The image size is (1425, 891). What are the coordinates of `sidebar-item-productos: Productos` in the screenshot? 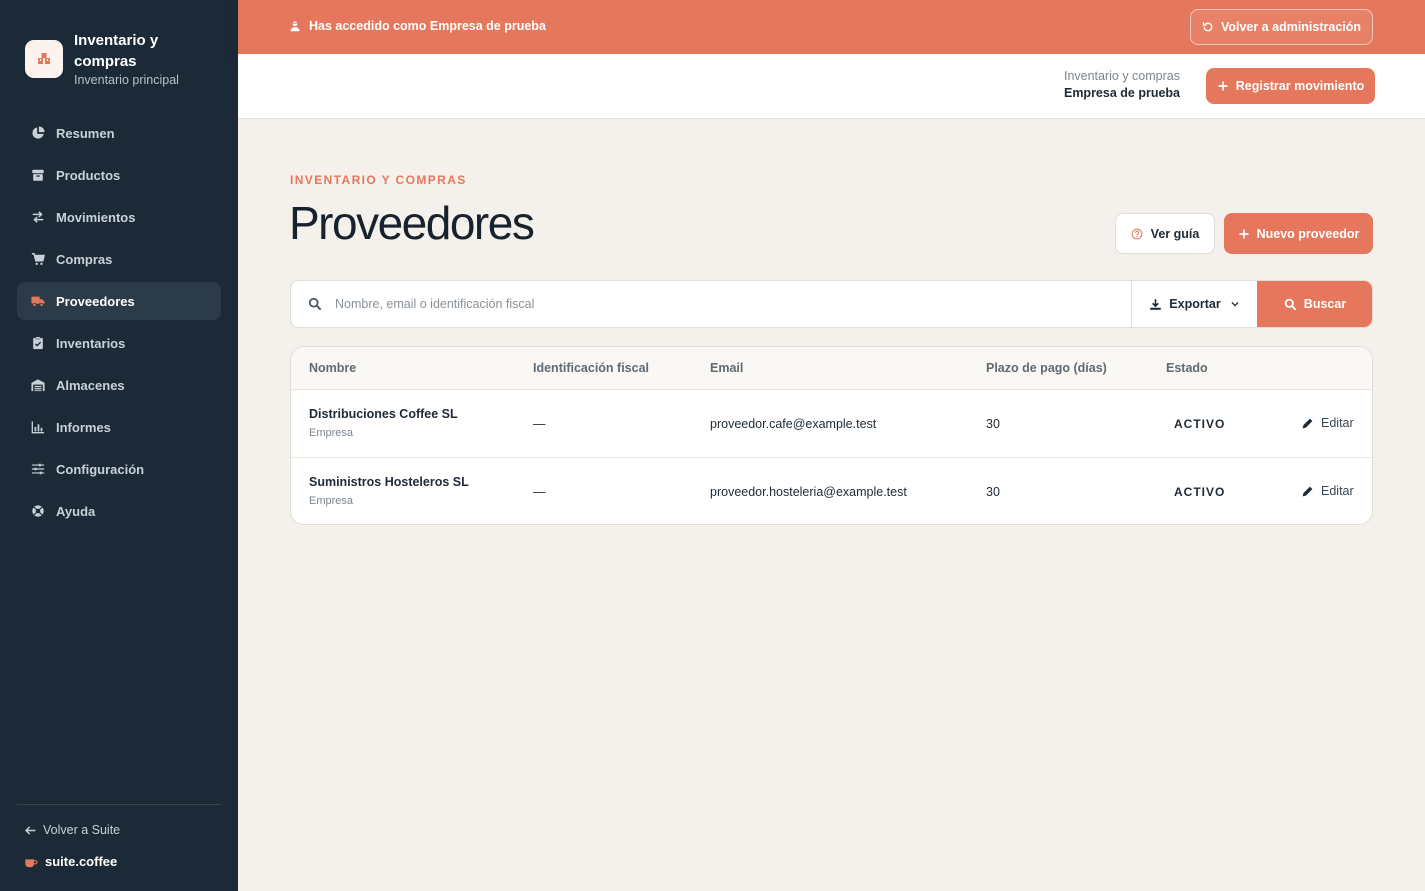 It's located at (119, 175).